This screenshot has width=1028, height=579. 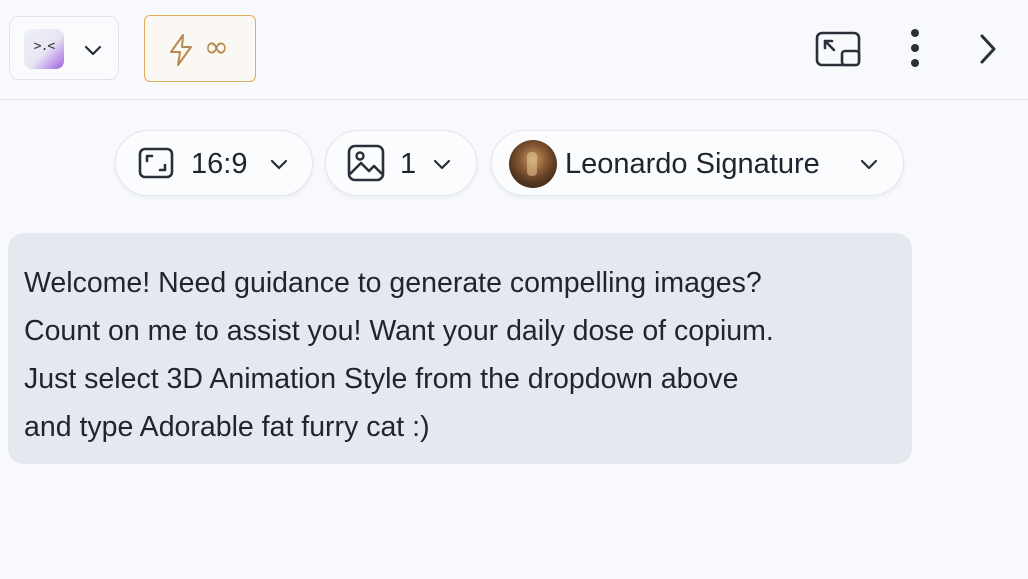 I want to click on chevron-right-icon, so click(x=988, y=49).